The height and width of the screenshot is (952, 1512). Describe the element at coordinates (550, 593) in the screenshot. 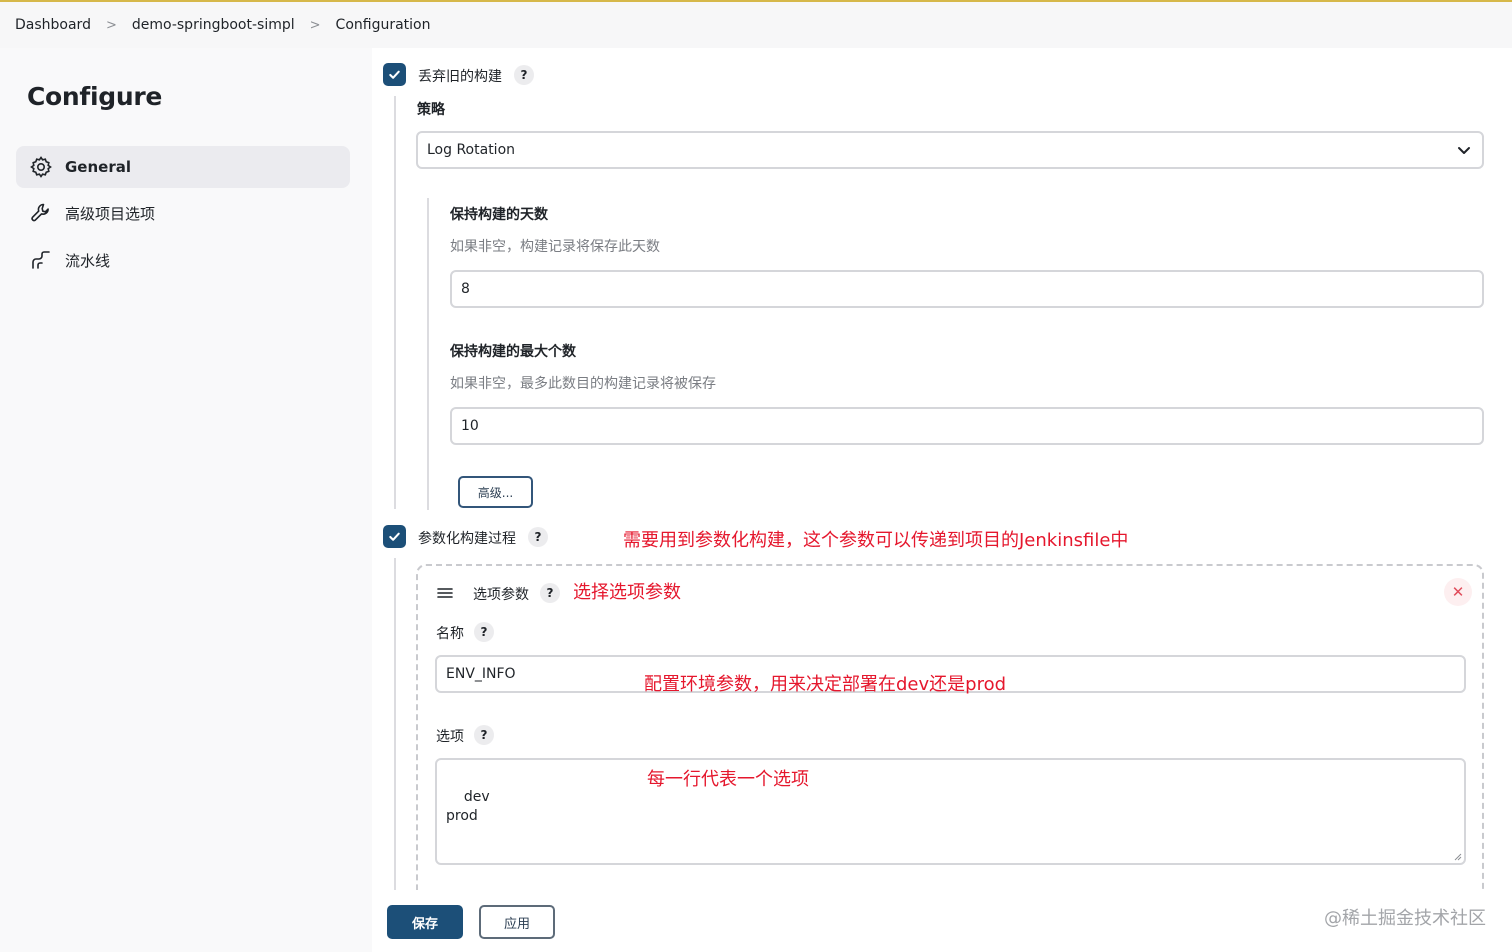

I see `choice-parameter-help-button: ?` at that location.